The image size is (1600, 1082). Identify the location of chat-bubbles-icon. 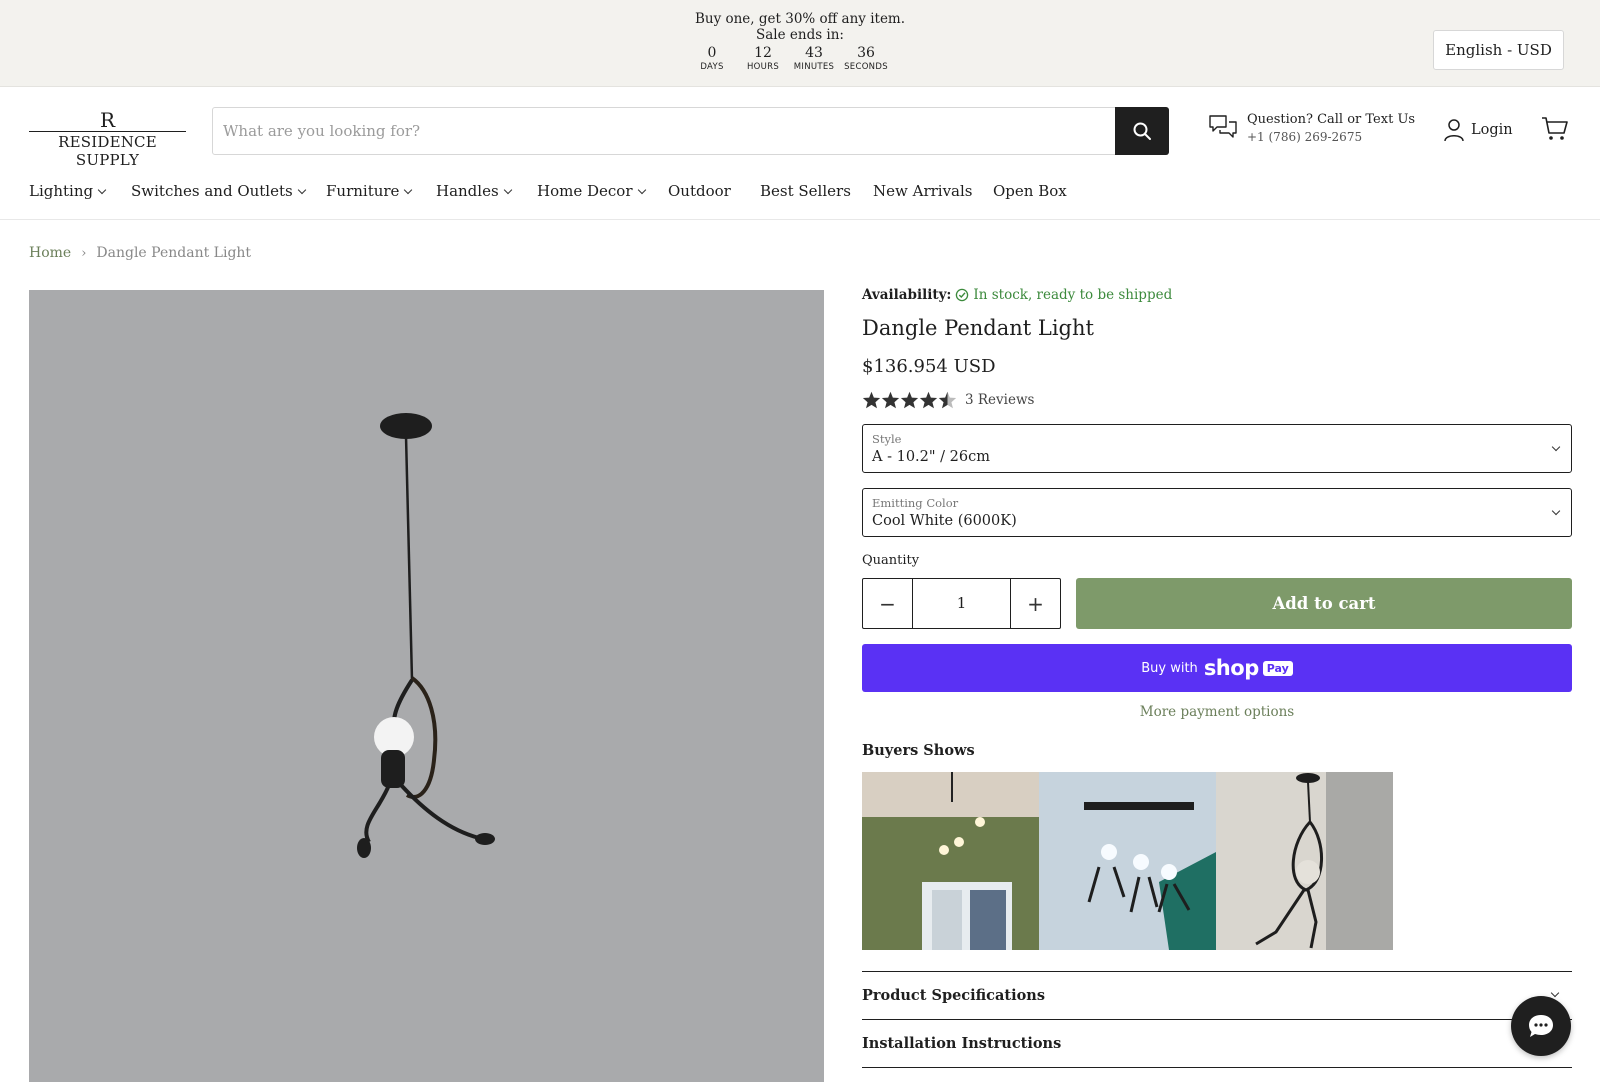
(1223, 126).